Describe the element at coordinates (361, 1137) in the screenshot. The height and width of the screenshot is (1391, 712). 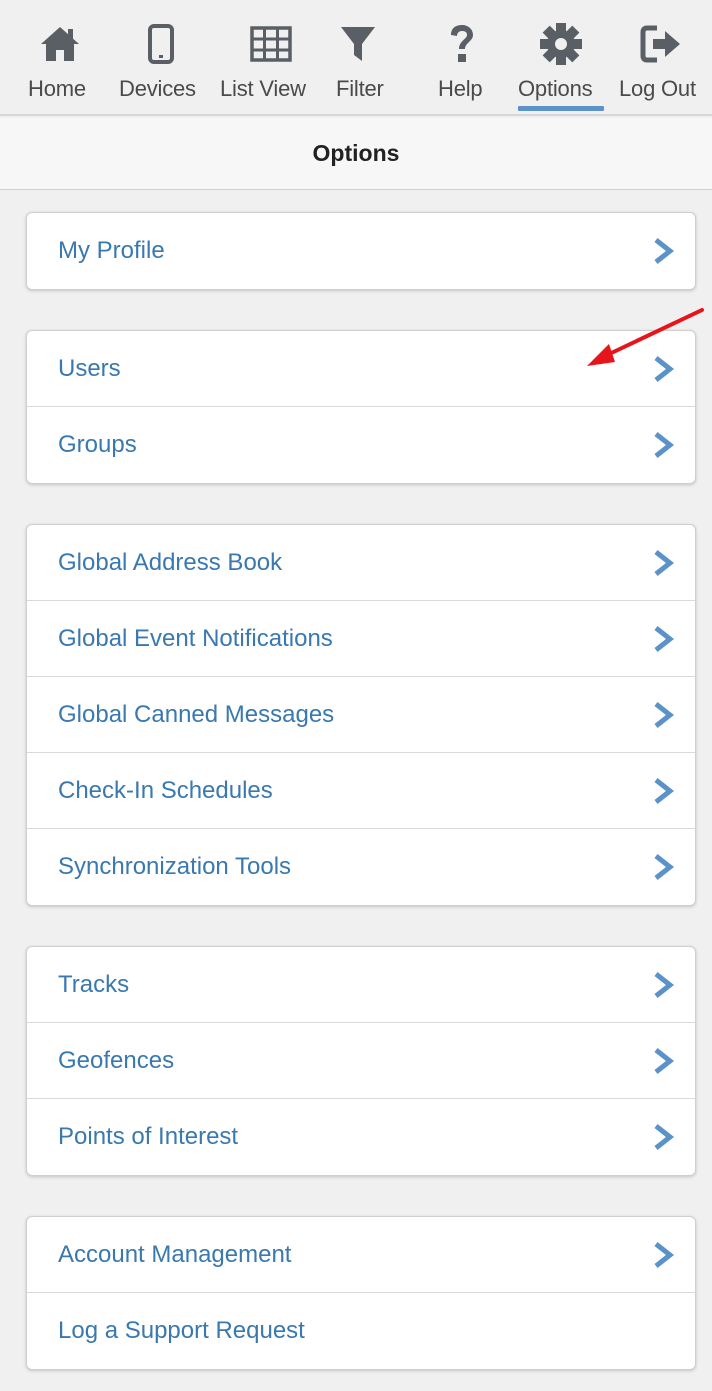
I see `list-item-points-of-interest: Points of Interest` at that location.